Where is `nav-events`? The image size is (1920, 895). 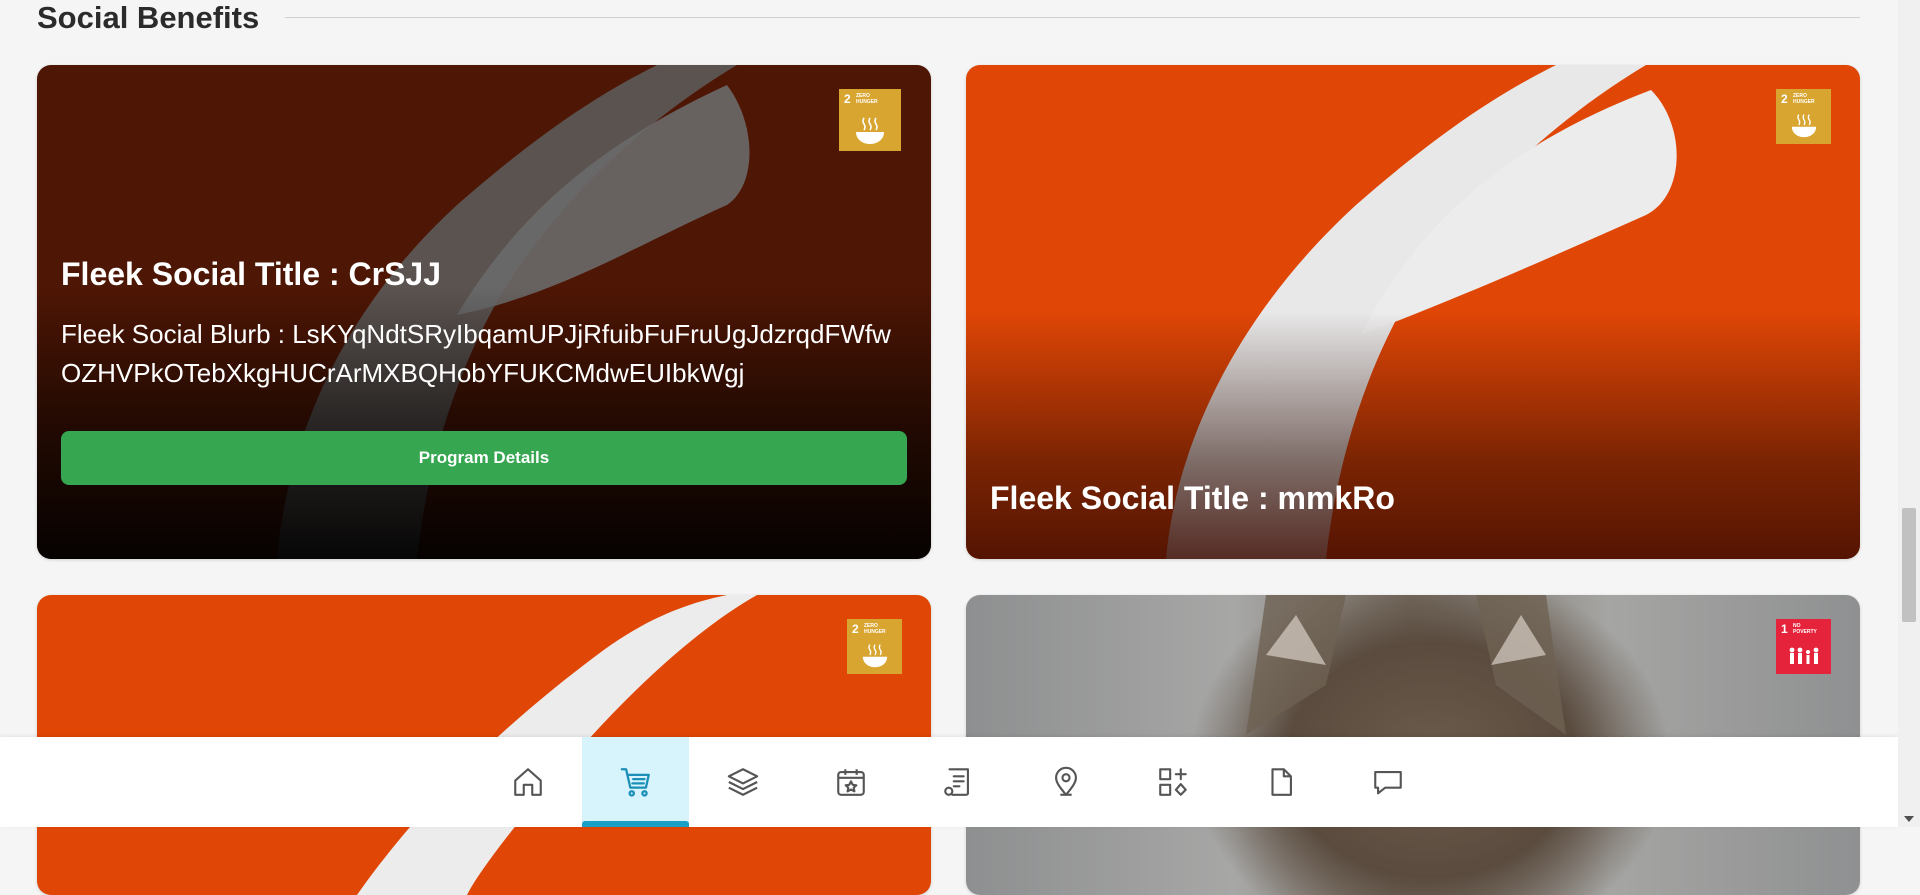 nav-events is located at coordinates (850, 782).